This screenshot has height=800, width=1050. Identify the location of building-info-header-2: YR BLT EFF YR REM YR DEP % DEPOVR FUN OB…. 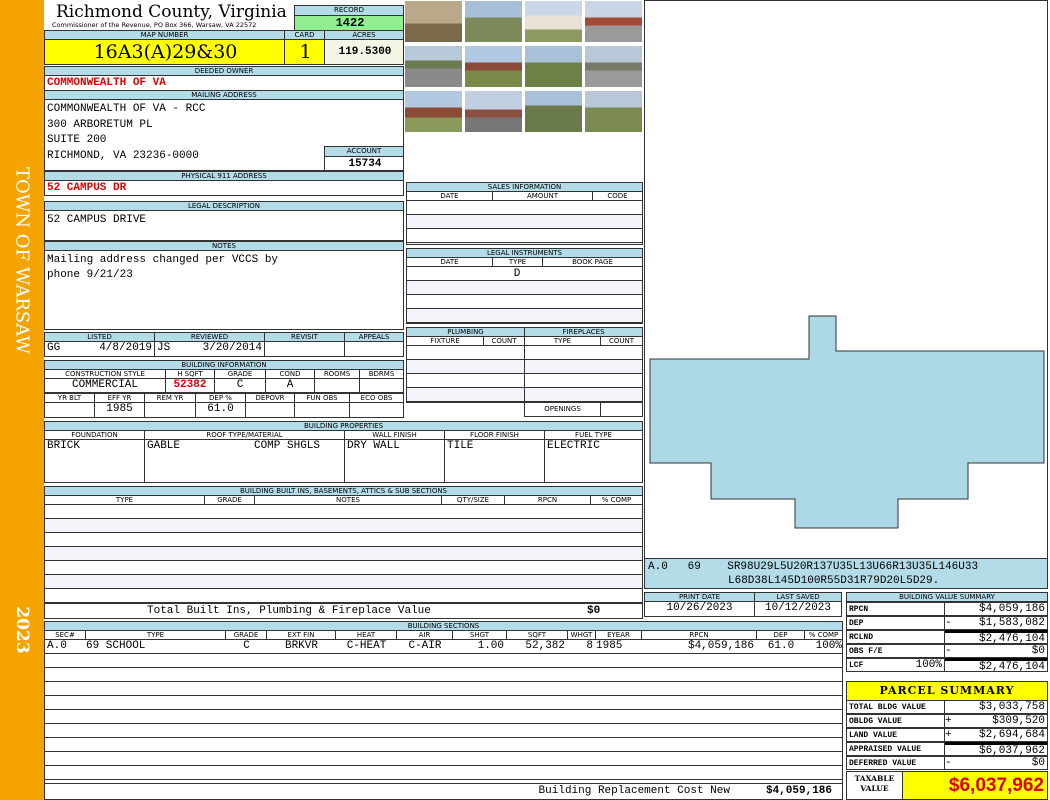
(224, 398).